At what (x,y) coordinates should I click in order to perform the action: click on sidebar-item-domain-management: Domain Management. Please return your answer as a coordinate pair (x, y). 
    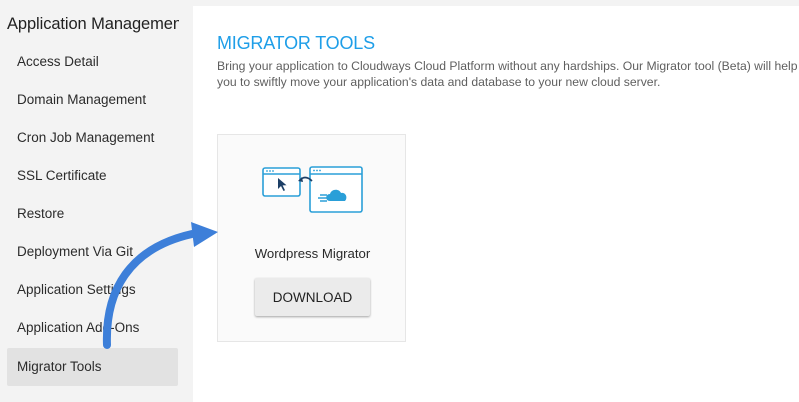
    Looking at the image, I should click on (92, 100).